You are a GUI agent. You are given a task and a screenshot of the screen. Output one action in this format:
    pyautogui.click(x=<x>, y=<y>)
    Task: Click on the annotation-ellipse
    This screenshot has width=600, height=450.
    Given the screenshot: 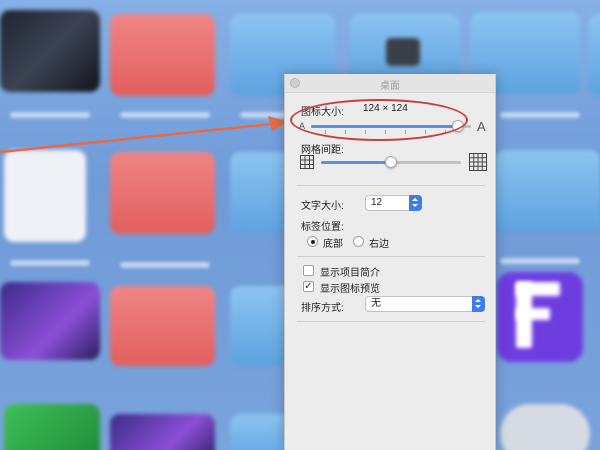 What is the action you would take?
    pyautogui.click(x=379, y=120)
    